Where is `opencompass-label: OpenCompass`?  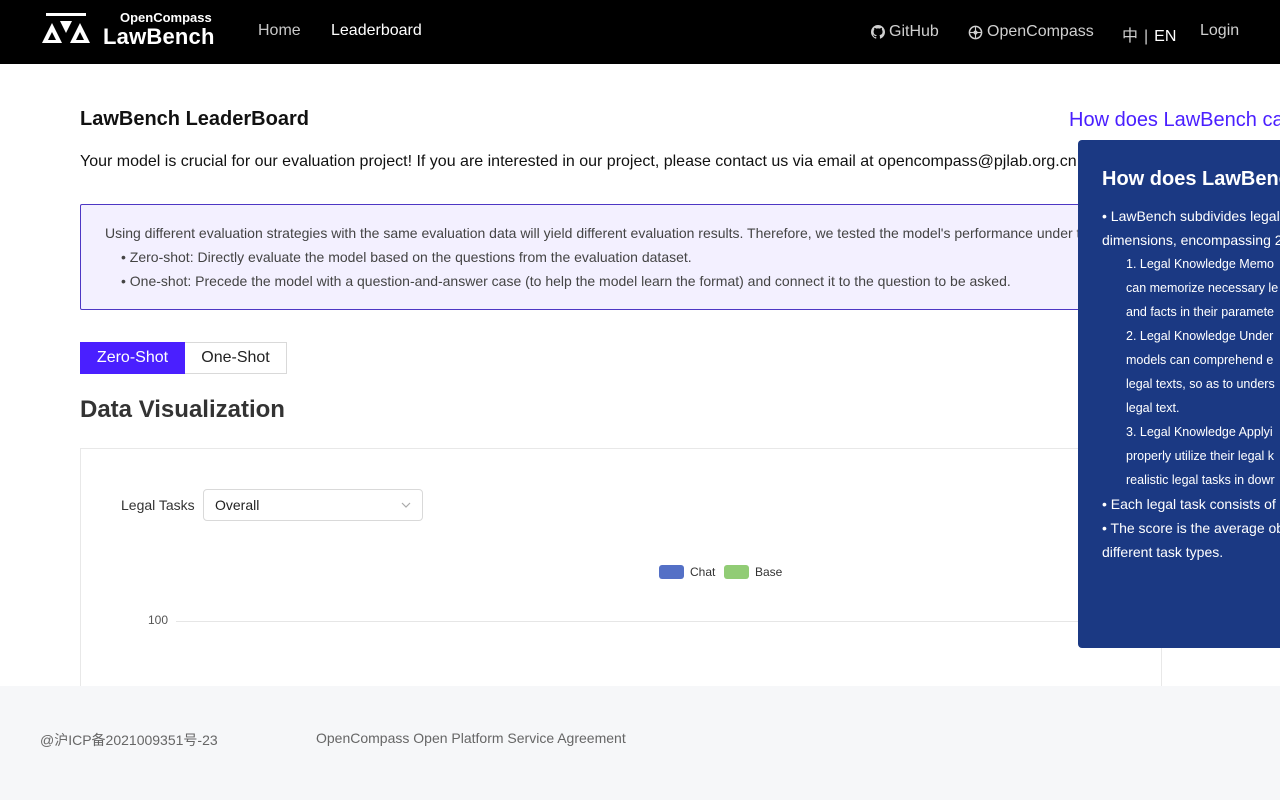 opencompass-label: OpenCompass is located at coordinates (1040, 31).